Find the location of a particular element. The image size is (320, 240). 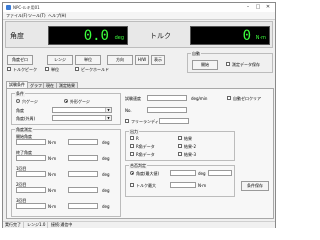

cond-row1-label: 角度 is located at coordinates (20, 110).